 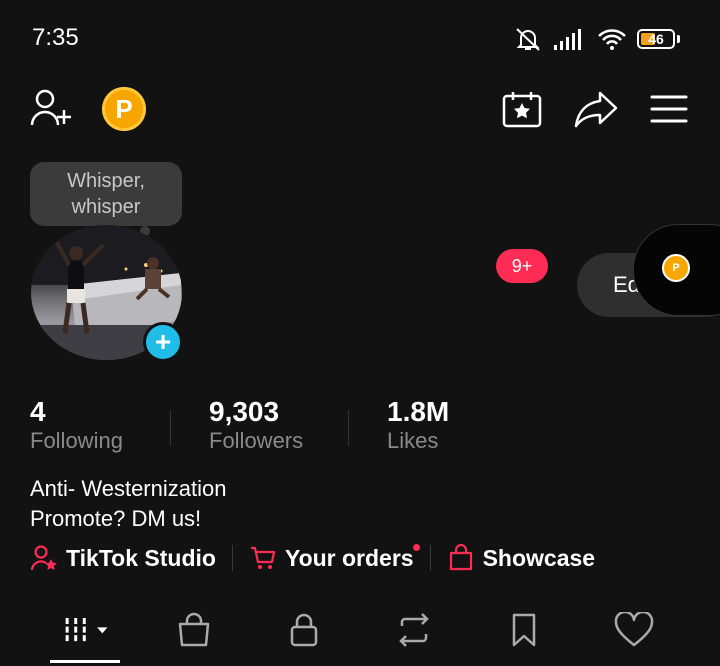 I want to click on add-friend-icon, so click(x=52, y=108).